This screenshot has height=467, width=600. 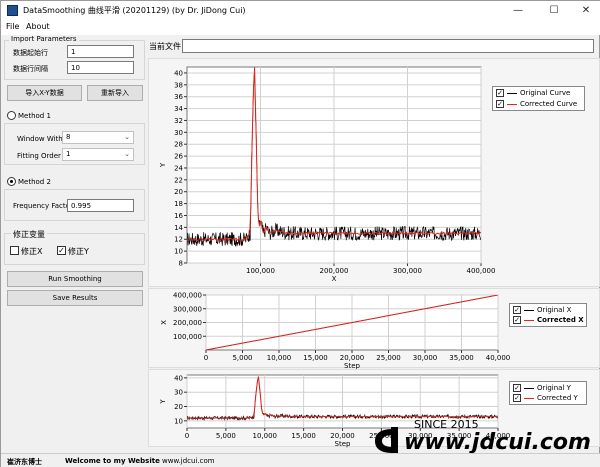 I want to click on x-tick-label: 10,000, so click(x=279, y=358).